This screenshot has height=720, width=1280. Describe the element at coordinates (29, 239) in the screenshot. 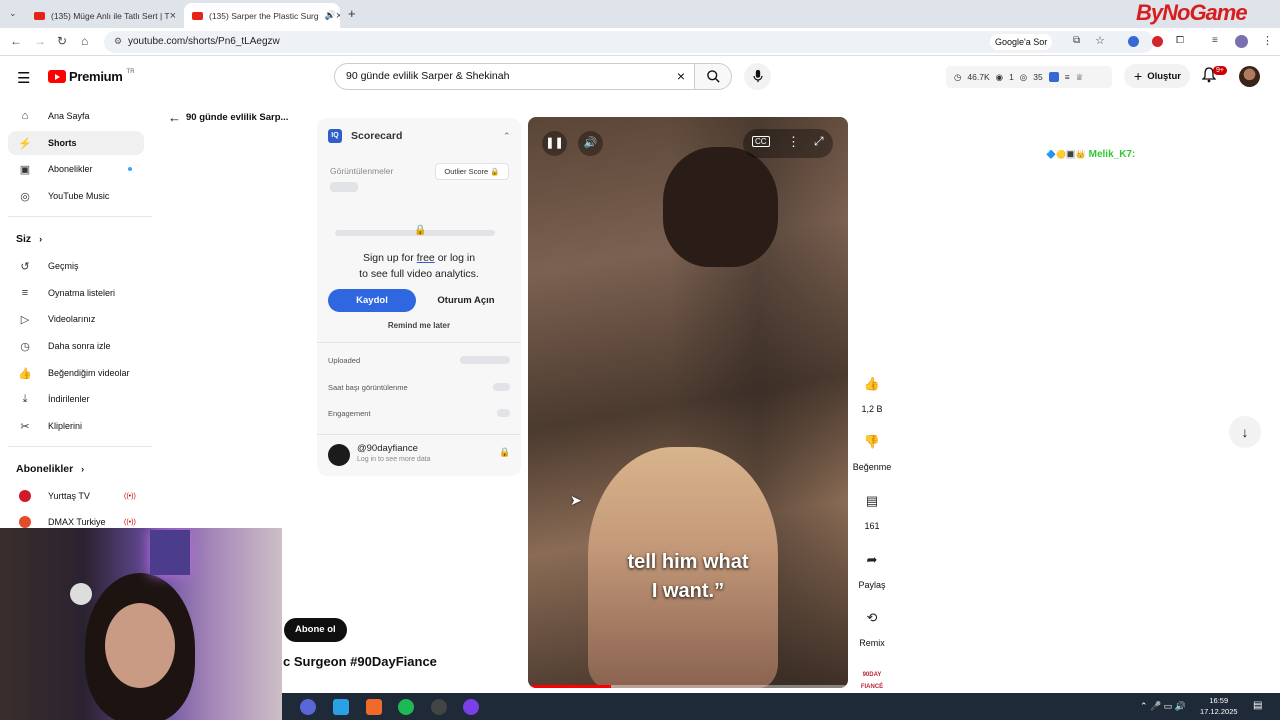

I see `sidebar-you-heading: Siz ›` at that location.